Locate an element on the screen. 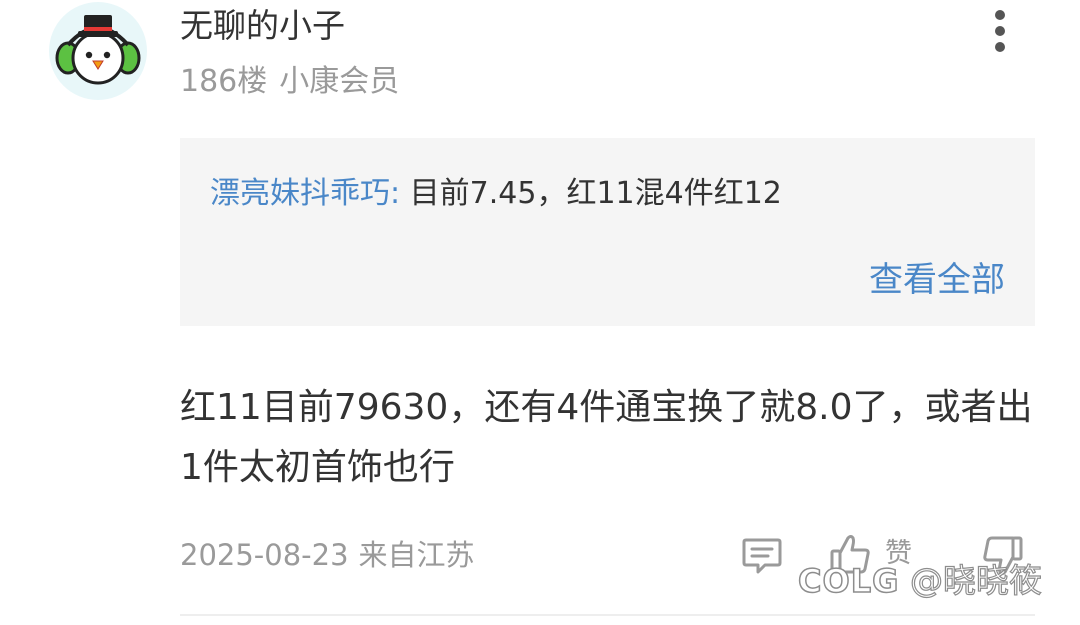  snowman-avatar-icon is located at coordinates (98, 51).